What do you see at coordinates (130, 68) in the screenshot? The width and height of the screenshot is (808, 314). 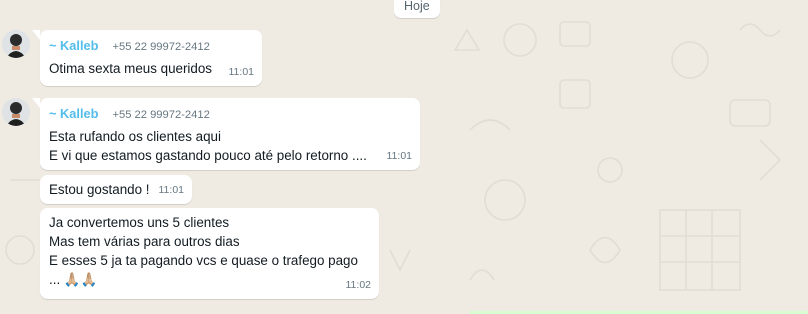 I see `message-text: Otima sexta meus queridos` at bounding box center [130, 68].